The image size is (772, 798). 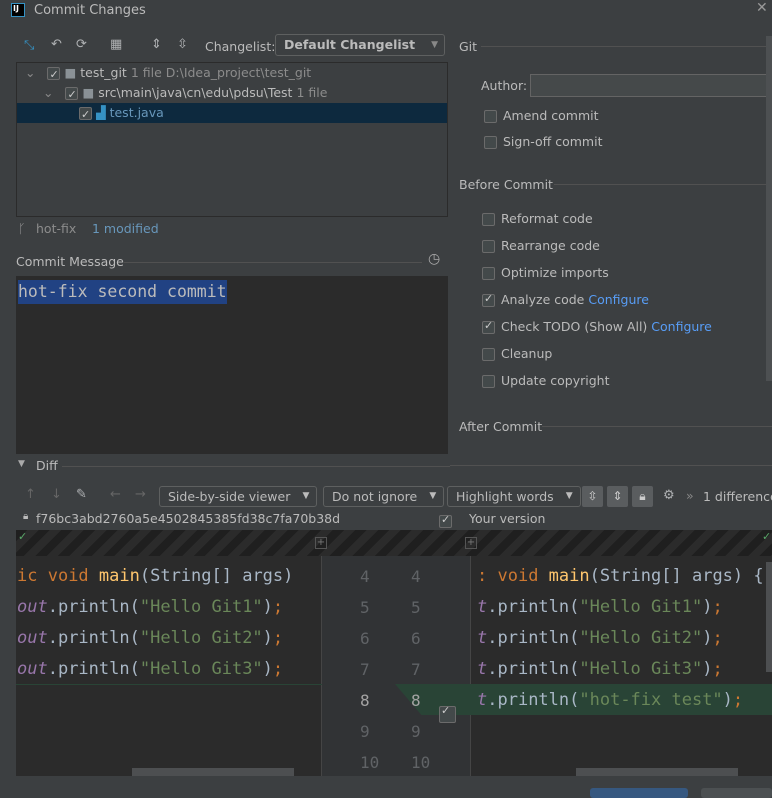 I want to click on tree-item-name: test_git, so click(x=103, y=72).